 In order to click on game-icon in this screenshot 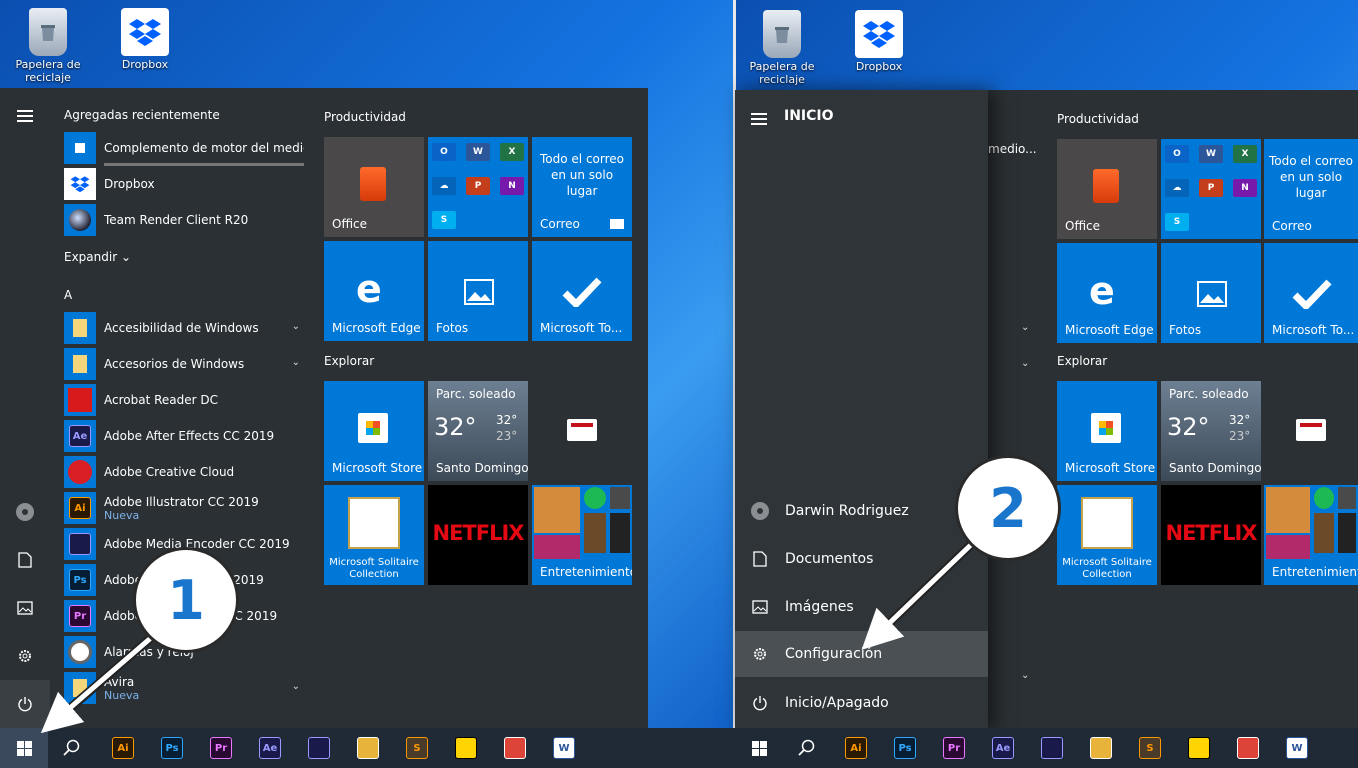, I will do `click(1324, 533)`.